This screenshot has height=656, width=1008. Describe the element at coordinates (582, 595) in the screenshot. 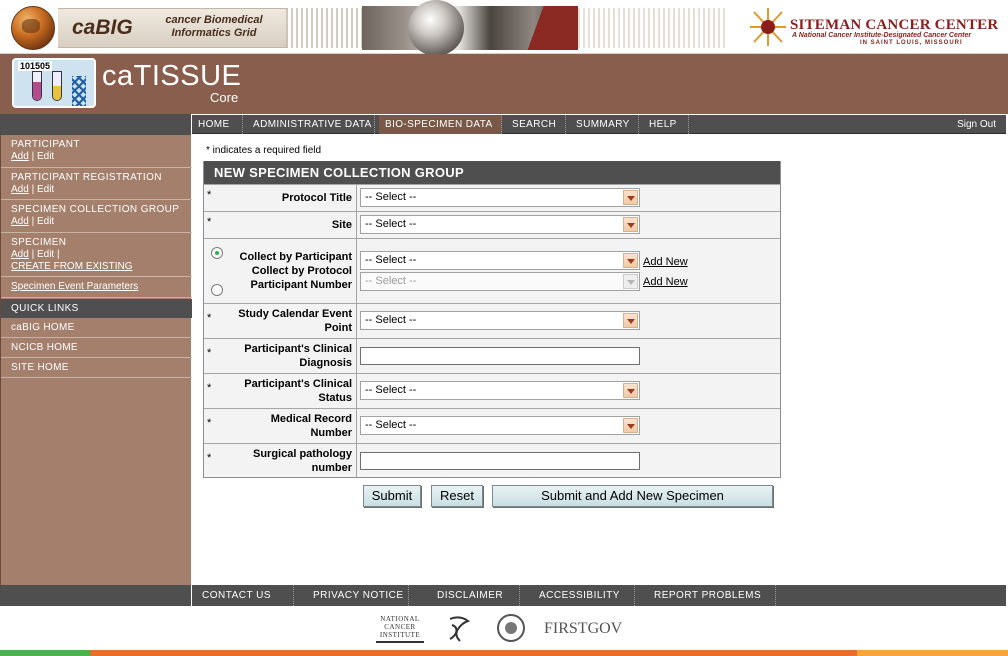

I see `footer-accessibility: ACCESSIBILITY` at that location.